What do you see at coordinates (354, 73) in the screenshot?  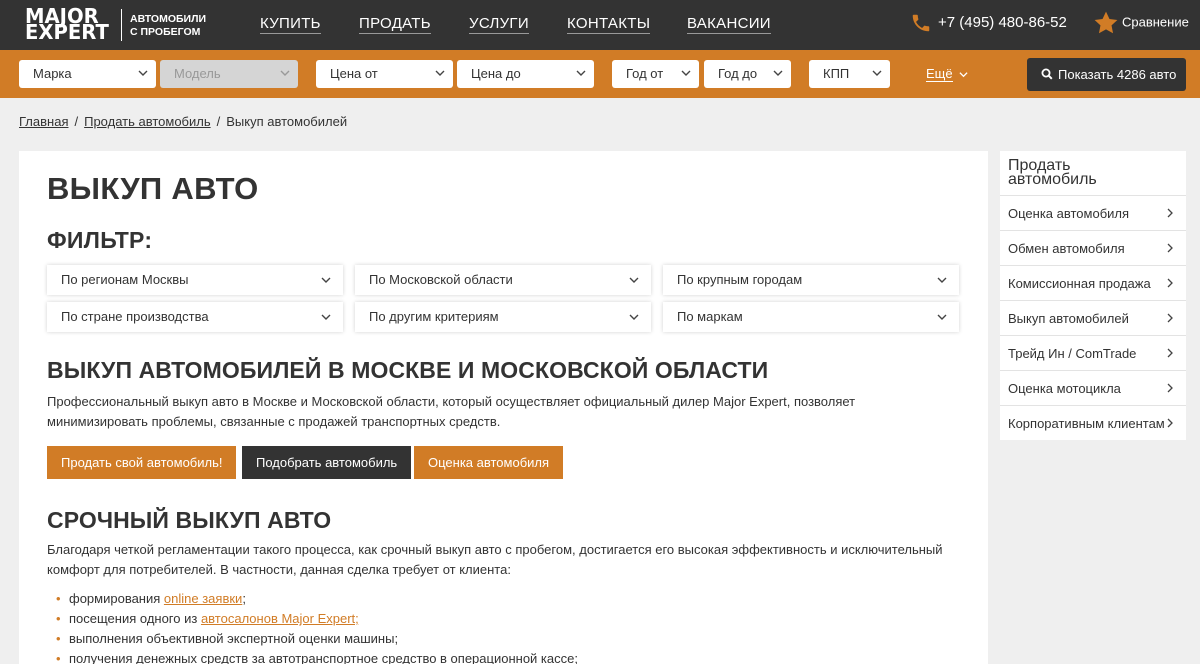 I see `price-from-label: Цена от` at bounding box center [354, 73].